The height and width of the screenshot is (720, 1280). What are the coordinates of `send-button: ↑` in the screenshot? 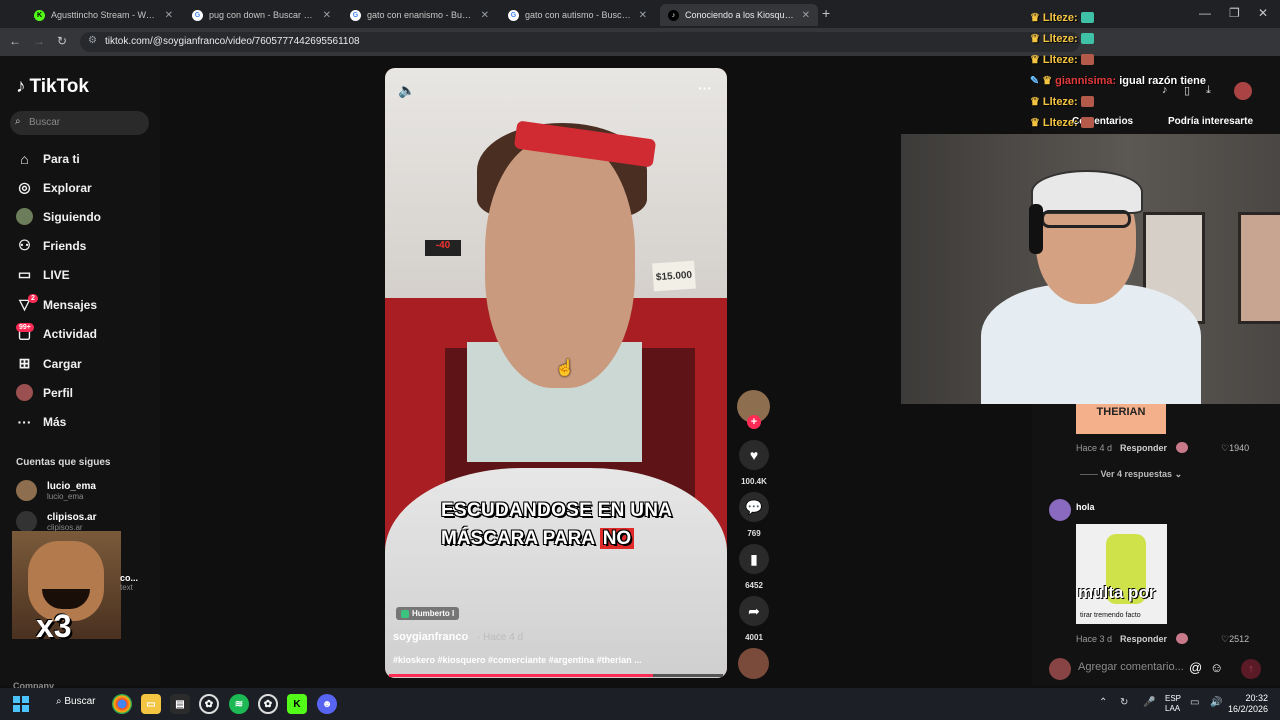 It's located at (1251, 669).